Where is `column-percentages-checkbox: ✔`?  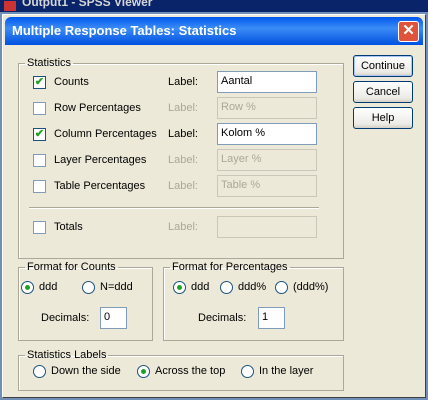
column-percentages-checkbox: ✔ is located at coordinates (39, 134).